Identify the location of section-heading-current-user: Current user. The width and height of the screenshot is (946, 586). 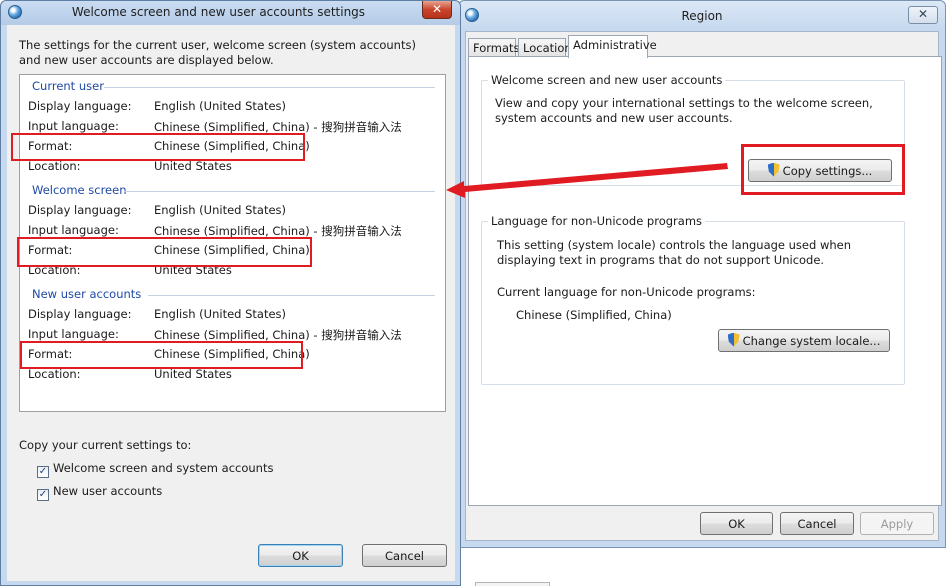
(68, 86).